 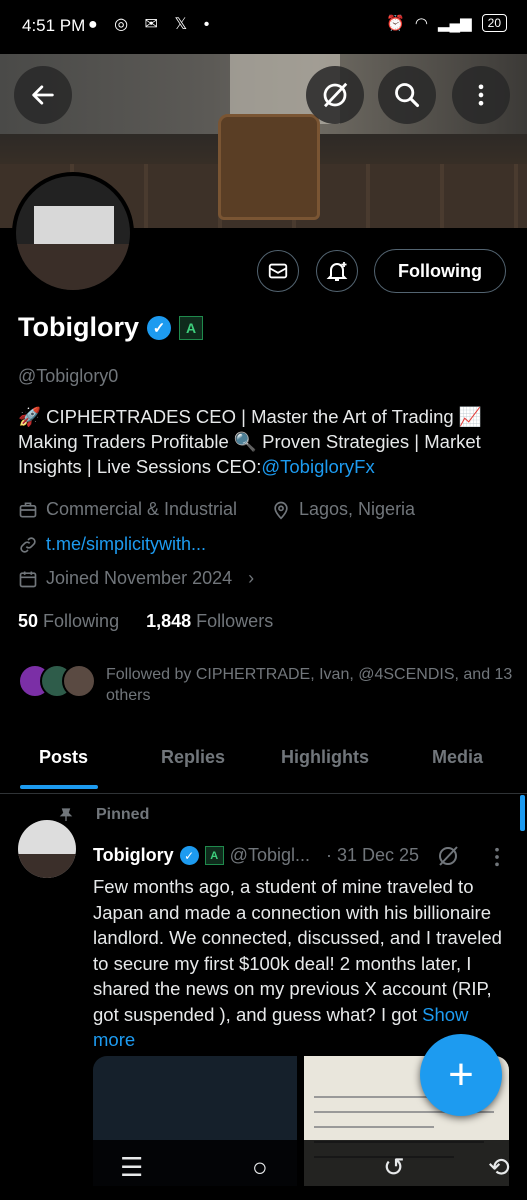 I want to click on profile-location: Lagos, Nigeria, so click(x=343, y=509).